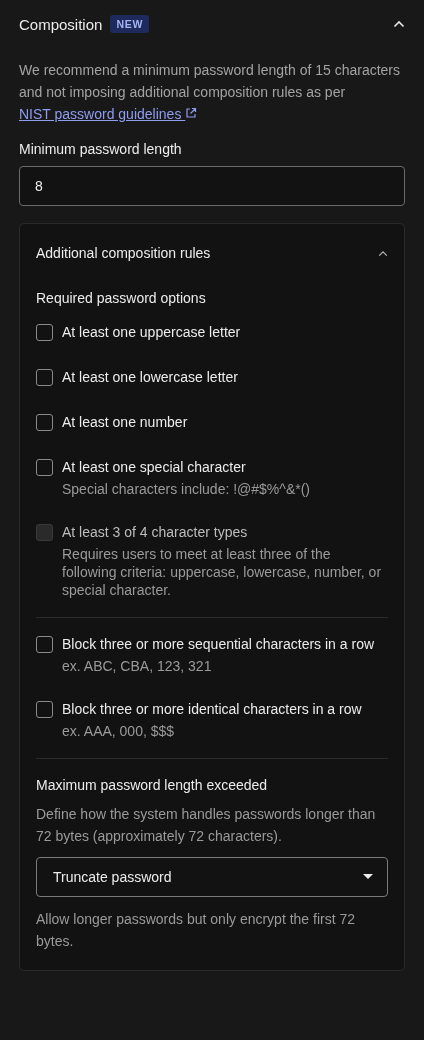 Image resolution: width=424 pixels, height=1040 pixels. What do you see at coordinates (125, 422) in the screenshot?
I see `option-label: At least one number` at bounding box center [125, 422].